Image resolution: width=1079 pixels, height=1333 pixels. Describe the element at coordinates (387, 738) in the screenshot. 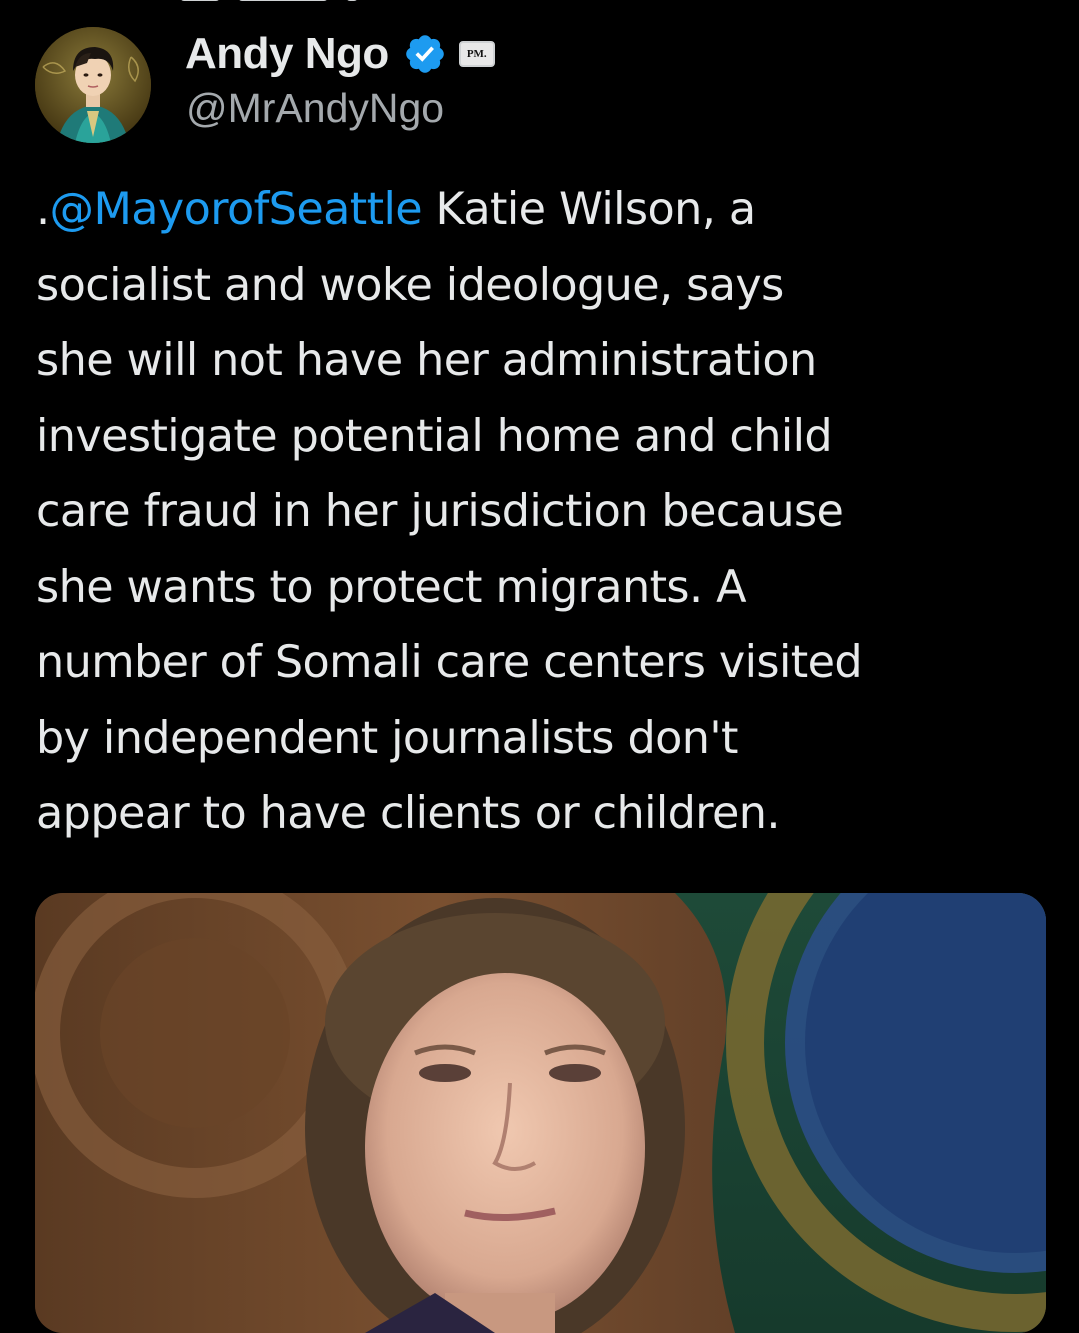

I see `tweet-text-line: by independent journalists don't` at that location.